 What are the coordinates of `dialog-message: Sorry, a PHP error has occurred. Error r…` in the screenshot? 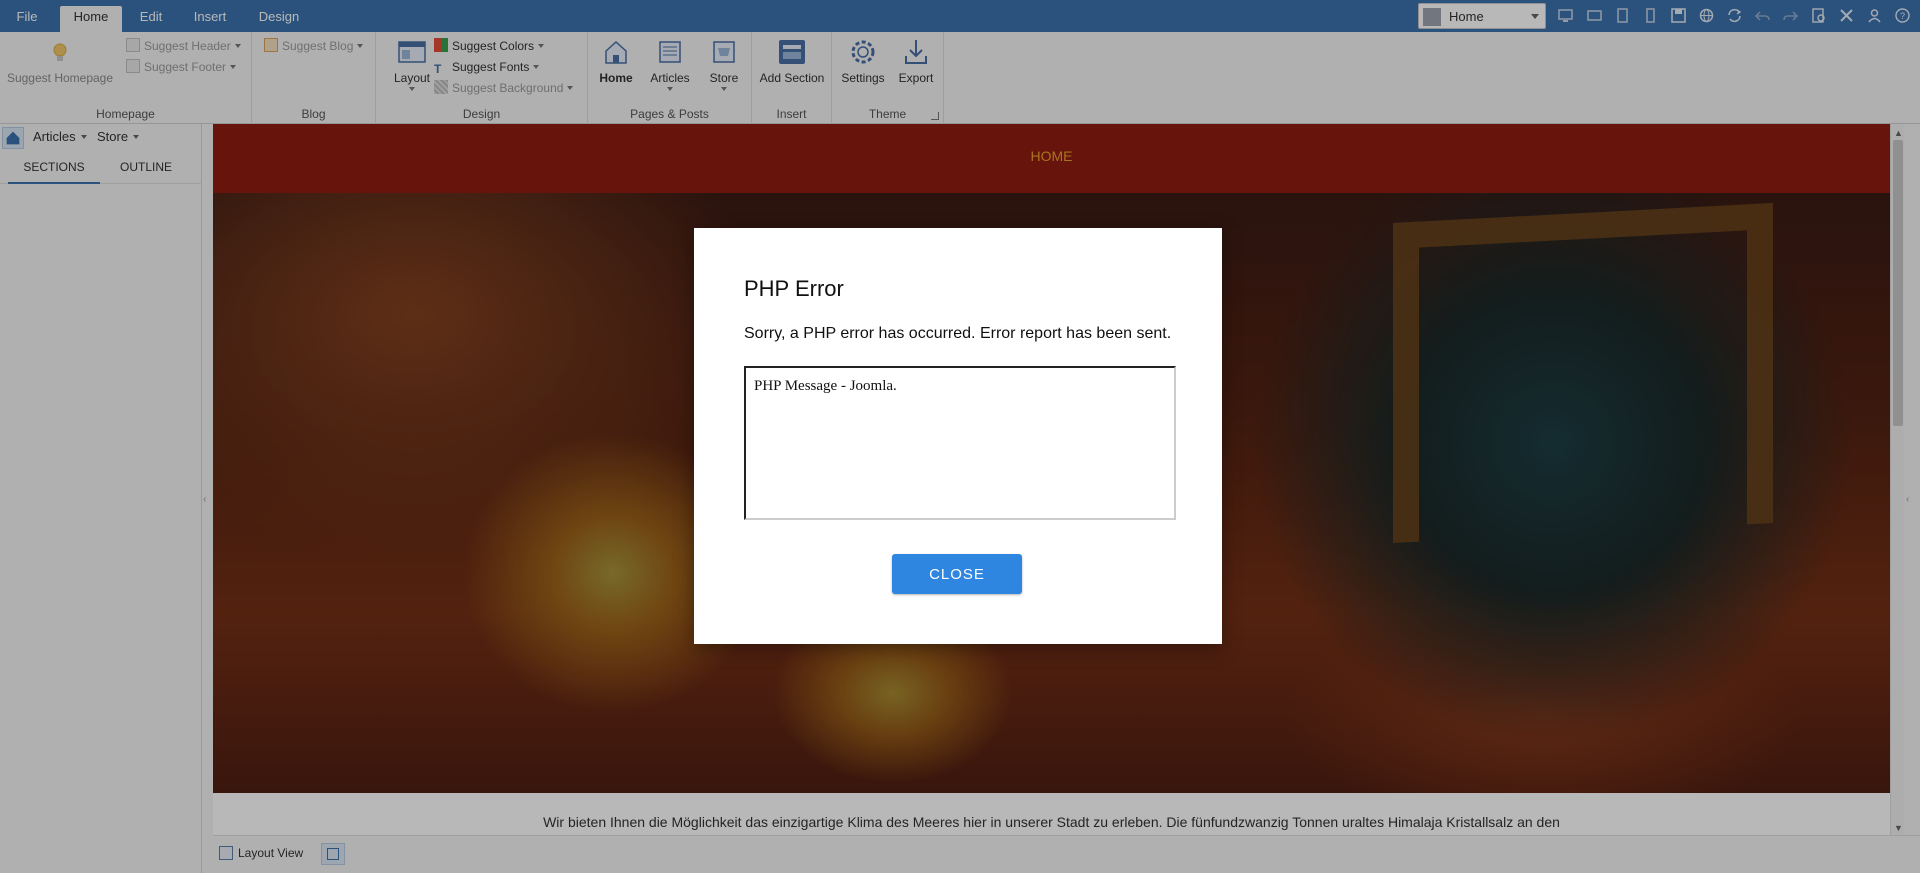 It's located at (958, 333).